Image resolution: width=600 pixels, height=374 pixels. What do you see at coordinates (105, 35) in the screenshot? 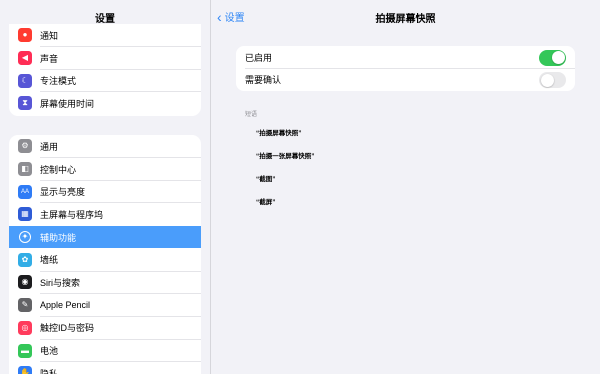
I see `sidebar-item: ● 通知` at bounding box center [105, 35].